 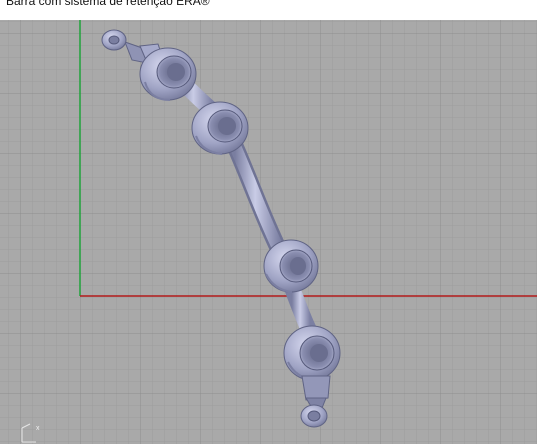 I want to click on axis-triad-x-label: x, so click(x=38, y=428).